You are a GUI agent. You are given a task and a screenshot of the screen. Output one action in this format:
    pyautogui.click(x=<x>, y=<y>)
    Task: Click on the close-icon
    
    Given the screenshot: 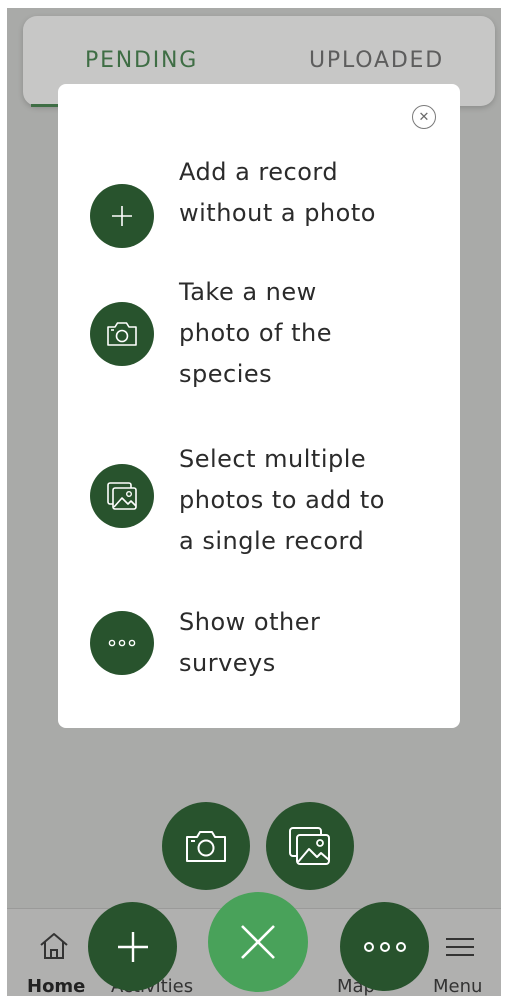 What is the action you would take?
    pyautogui.click(x=258, y=942)
    